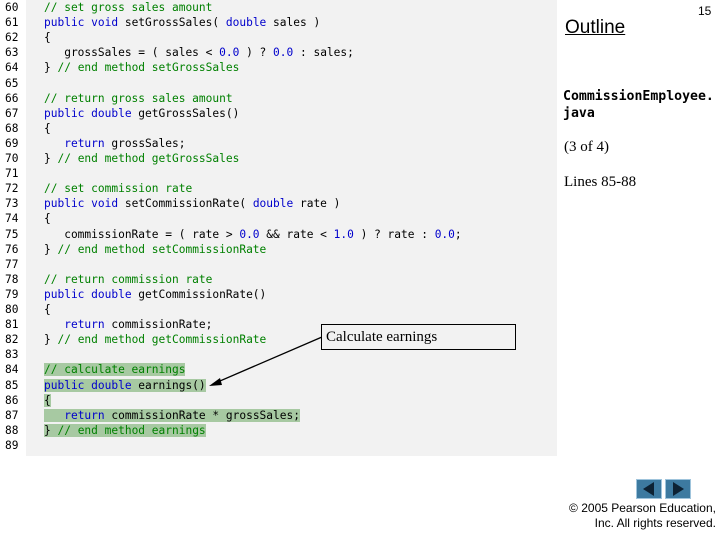 The image size is (720, 540). I want to click on previous-slide-button, so click(649, 489).